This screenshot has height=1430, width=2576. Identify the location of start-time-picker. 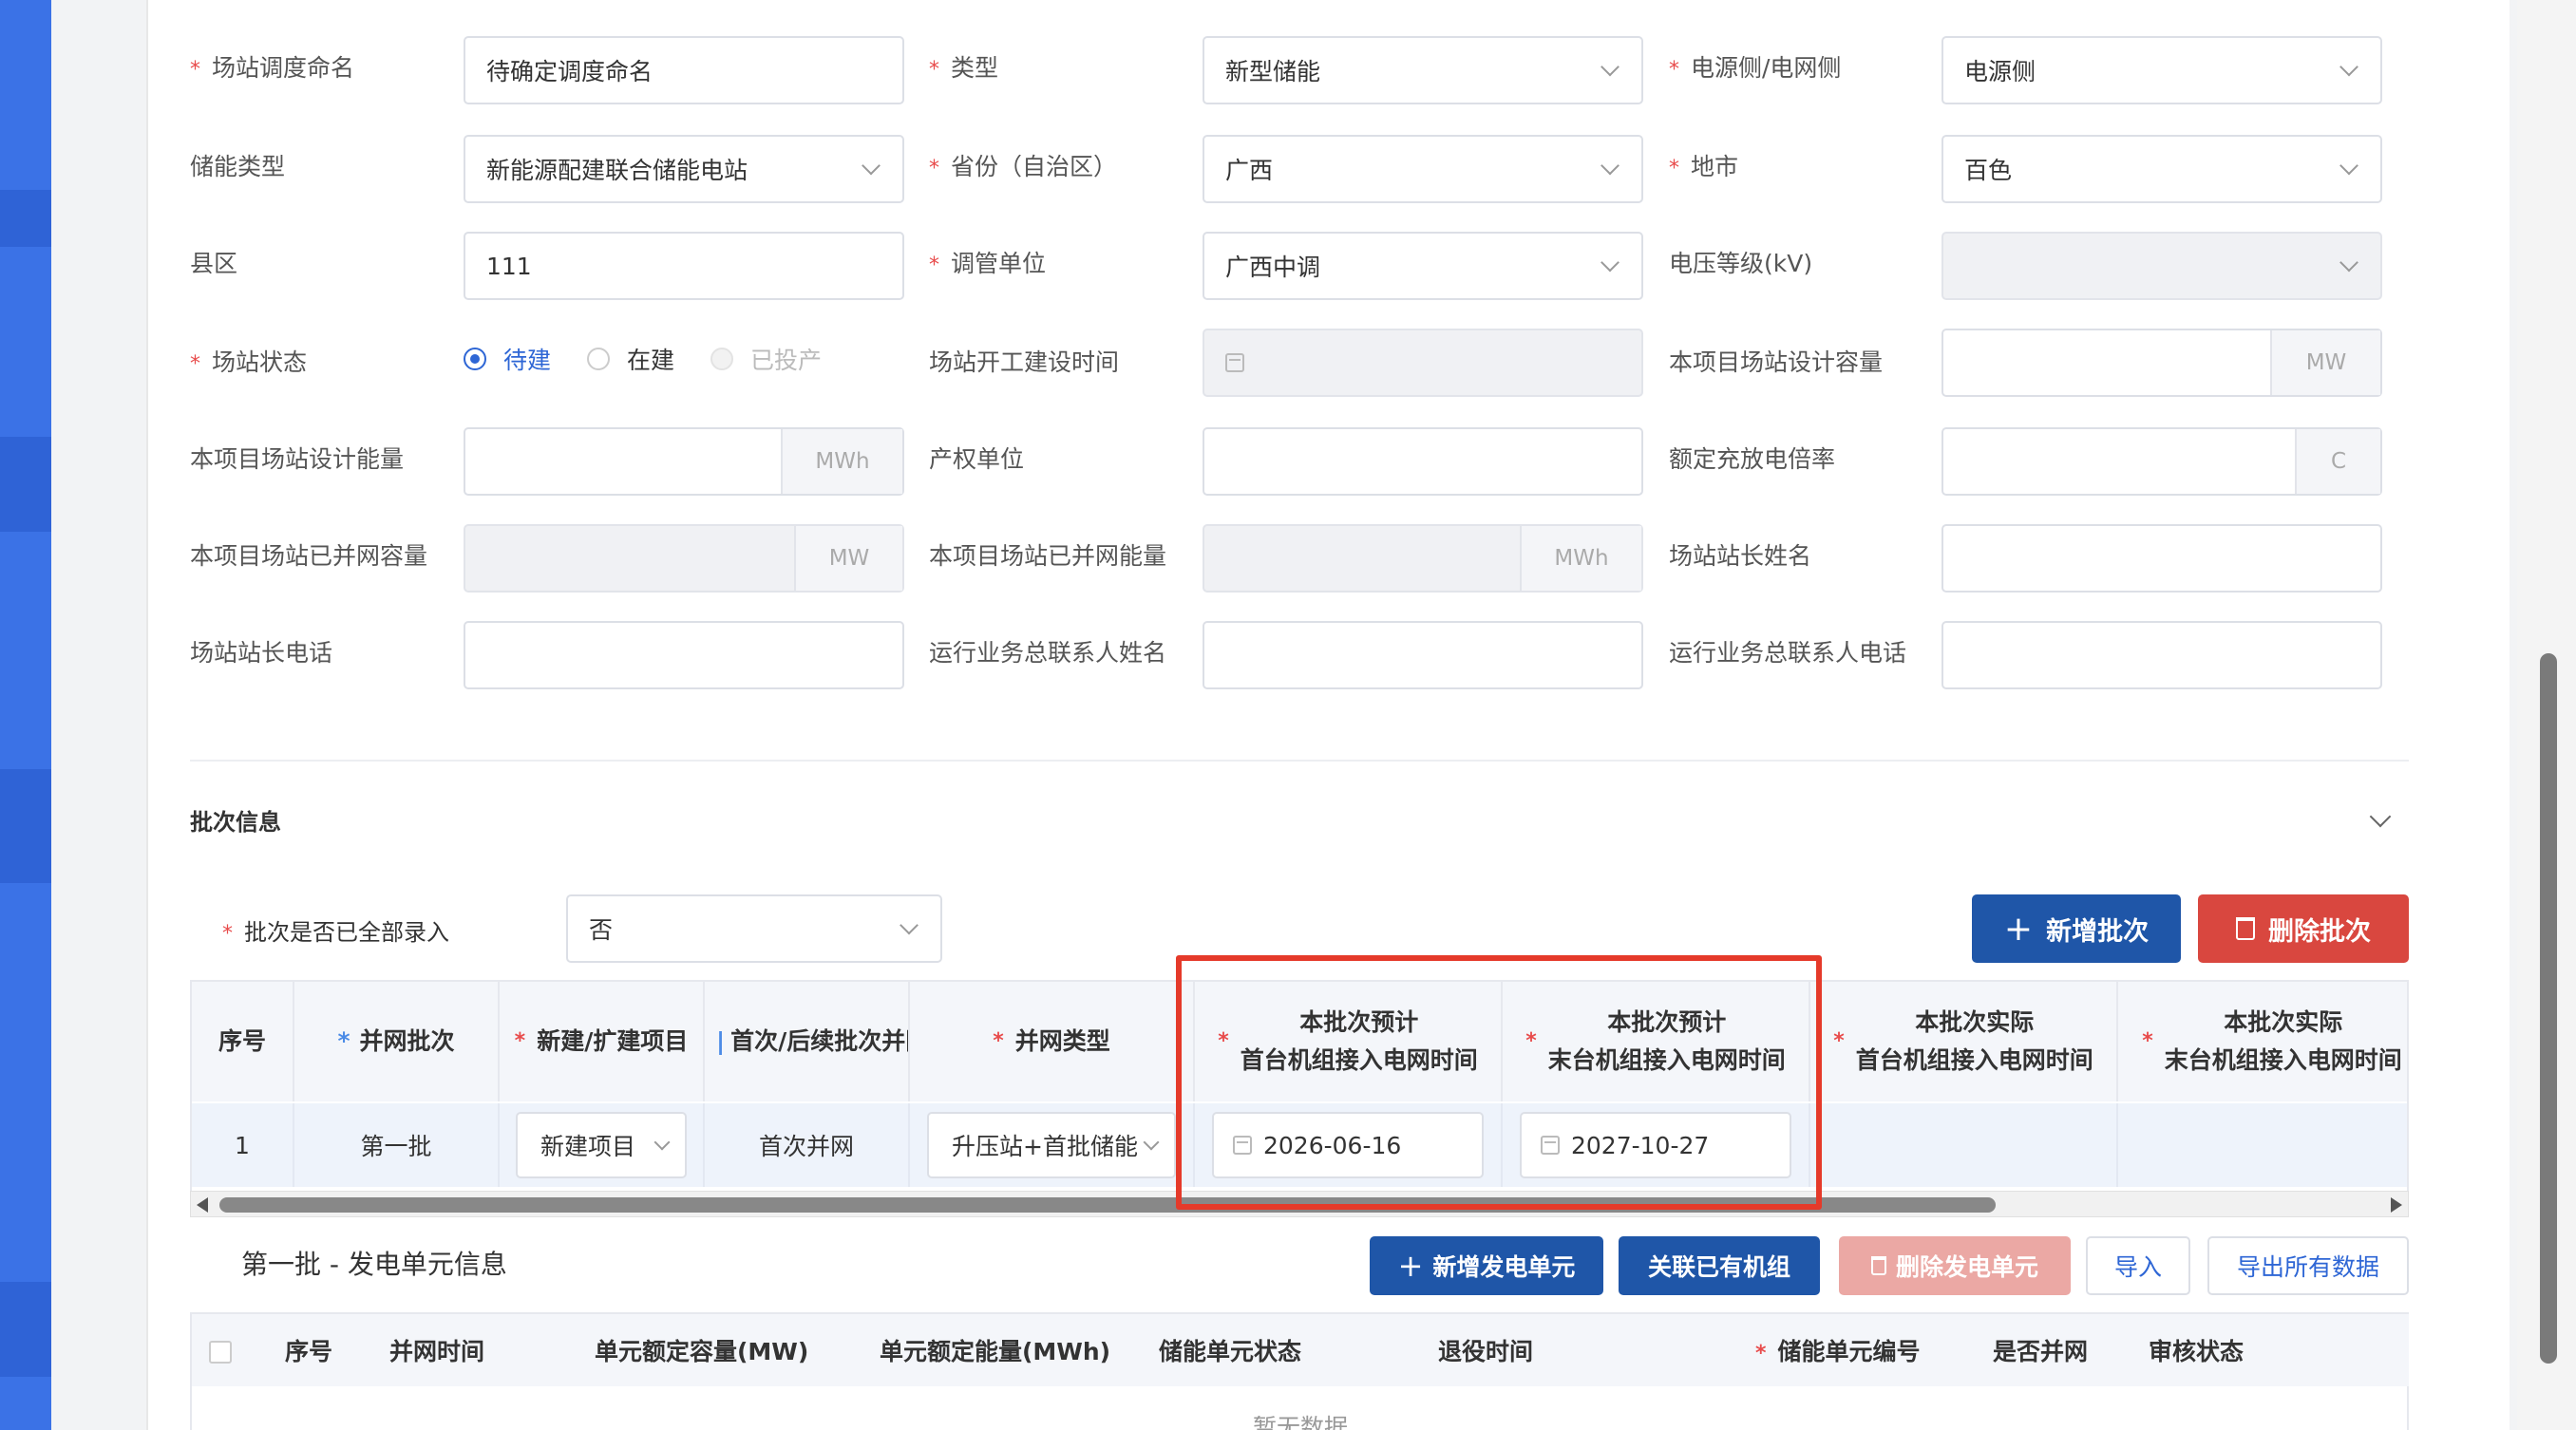
(1423, 363).